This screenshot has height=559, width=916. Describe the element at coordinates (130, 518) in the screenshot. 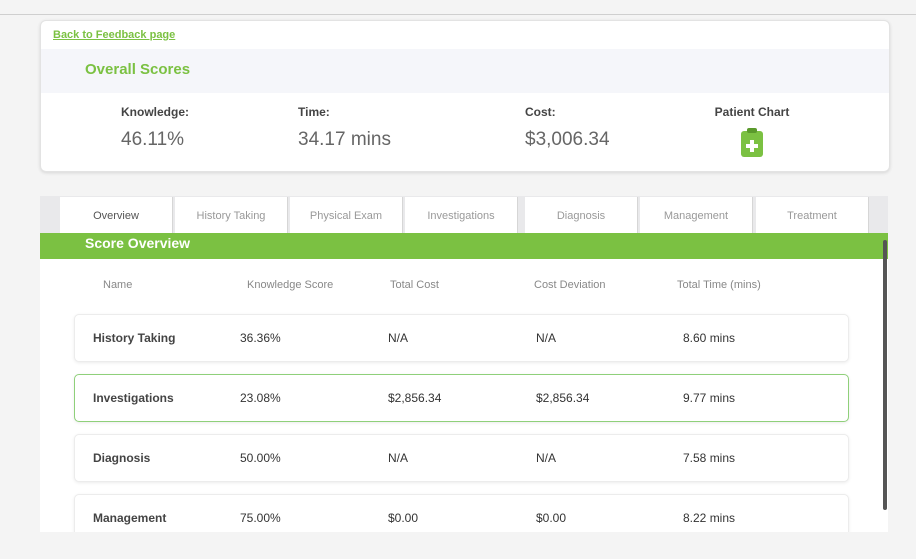

I see `row-name: Management` at that location.